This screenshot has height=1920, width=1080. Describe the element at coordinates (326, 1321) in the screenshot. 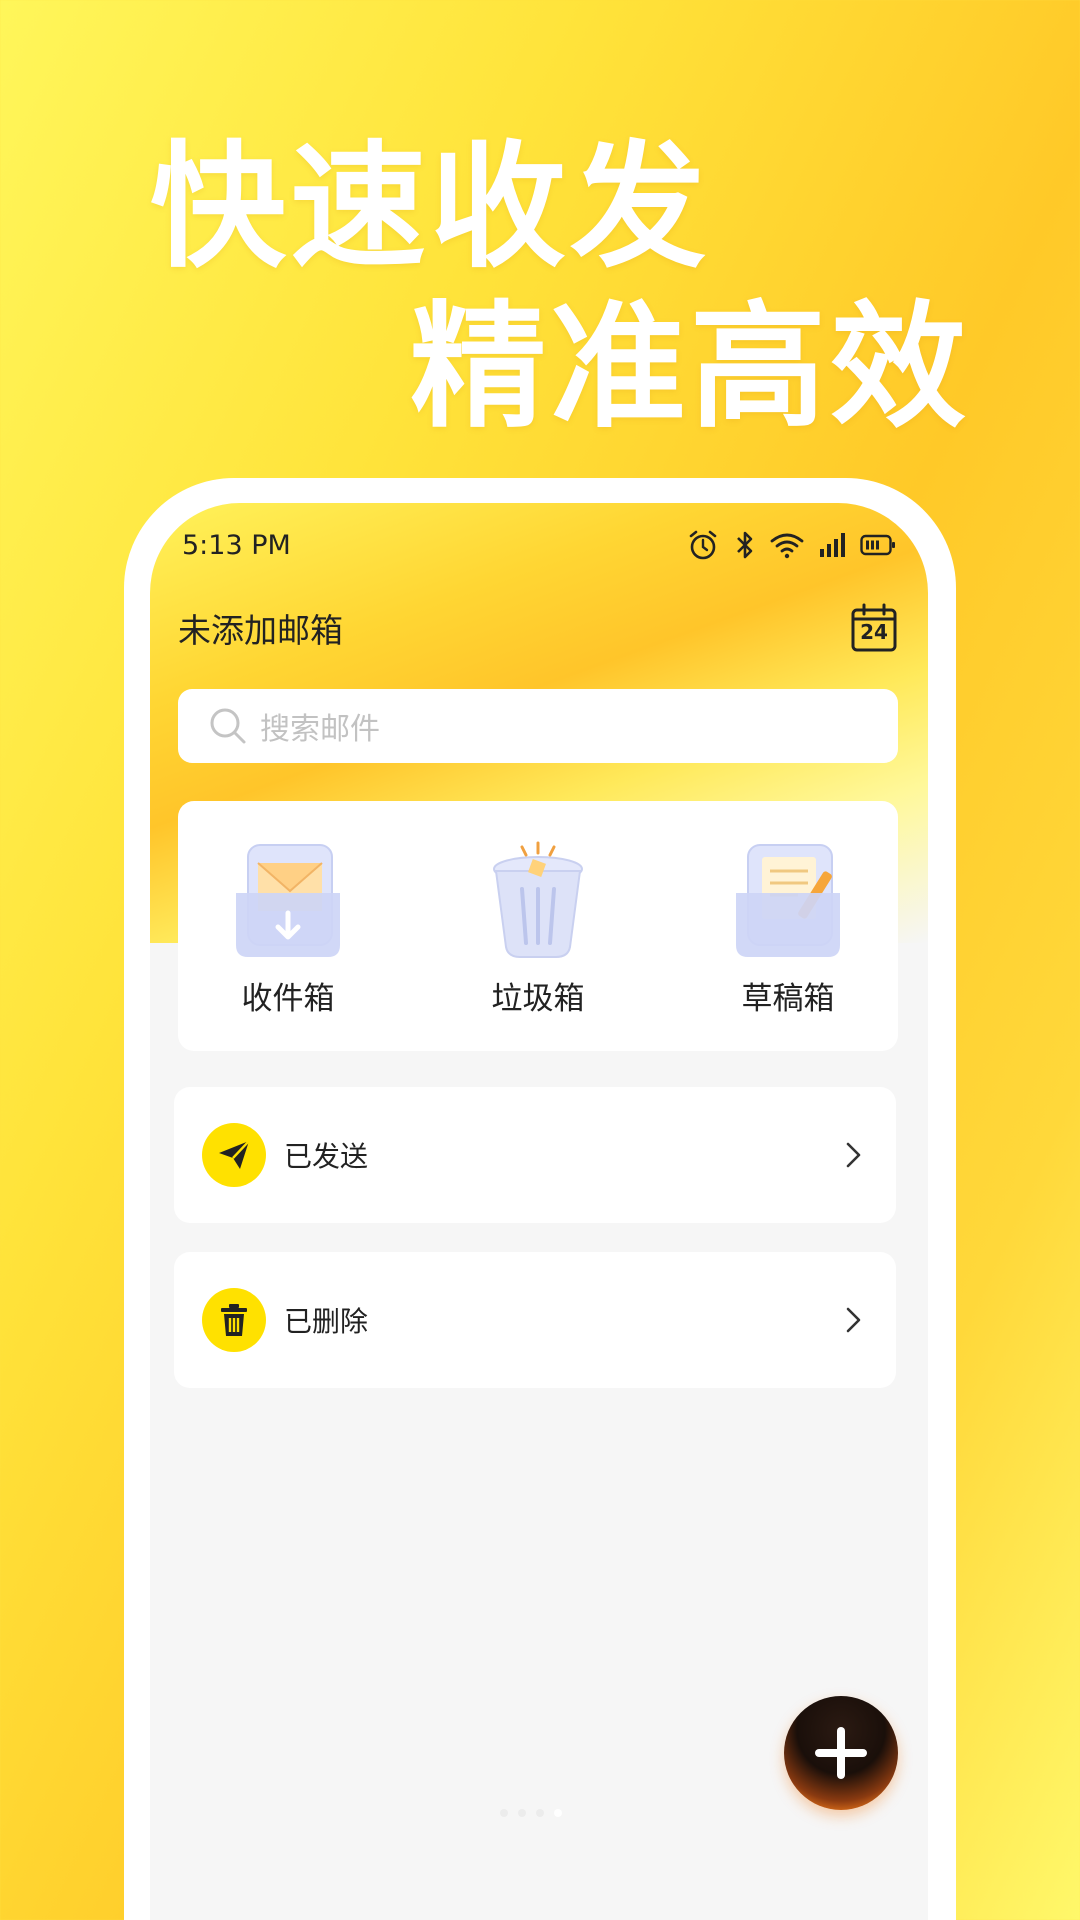

I see `folder-label: 已删除` at that location.